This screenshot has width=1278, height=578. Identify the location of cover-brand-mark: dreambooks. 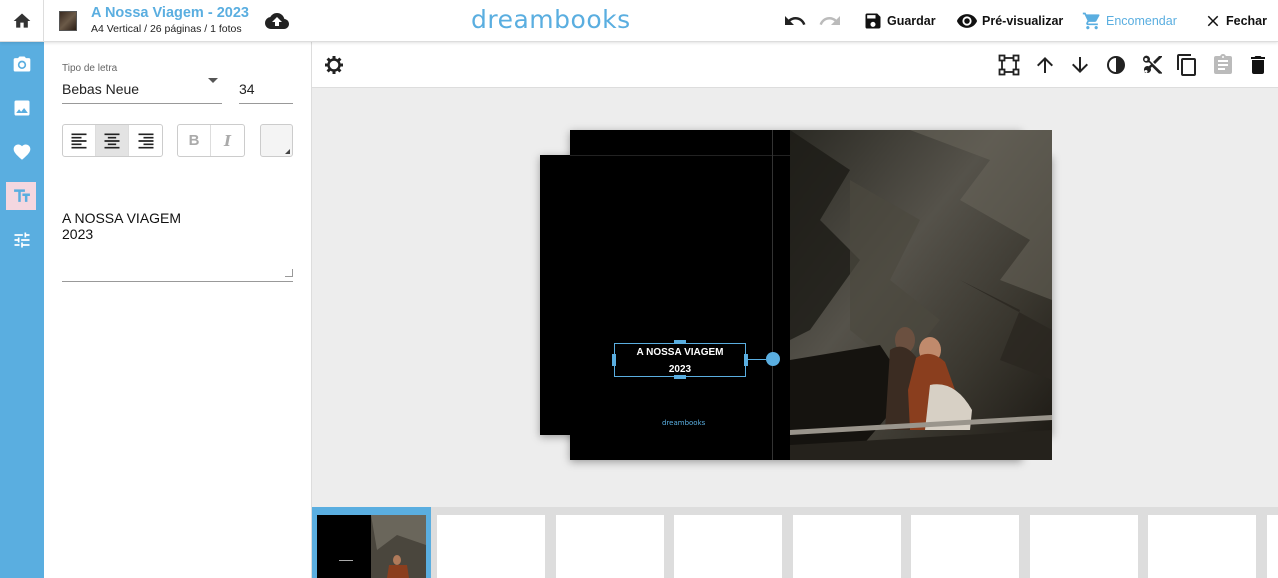
(684, 423).